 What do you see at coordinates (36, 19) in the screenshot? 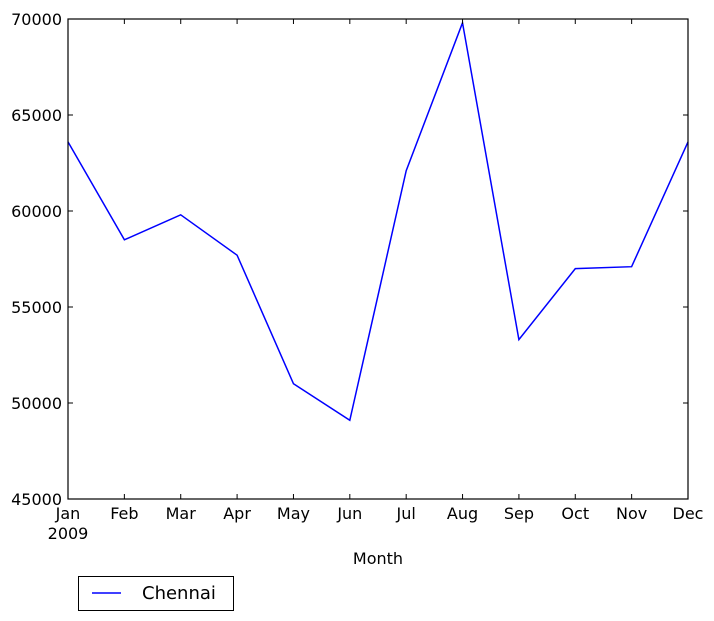
I see `y-tick-label: 70000` at bounding box center [36, 19].